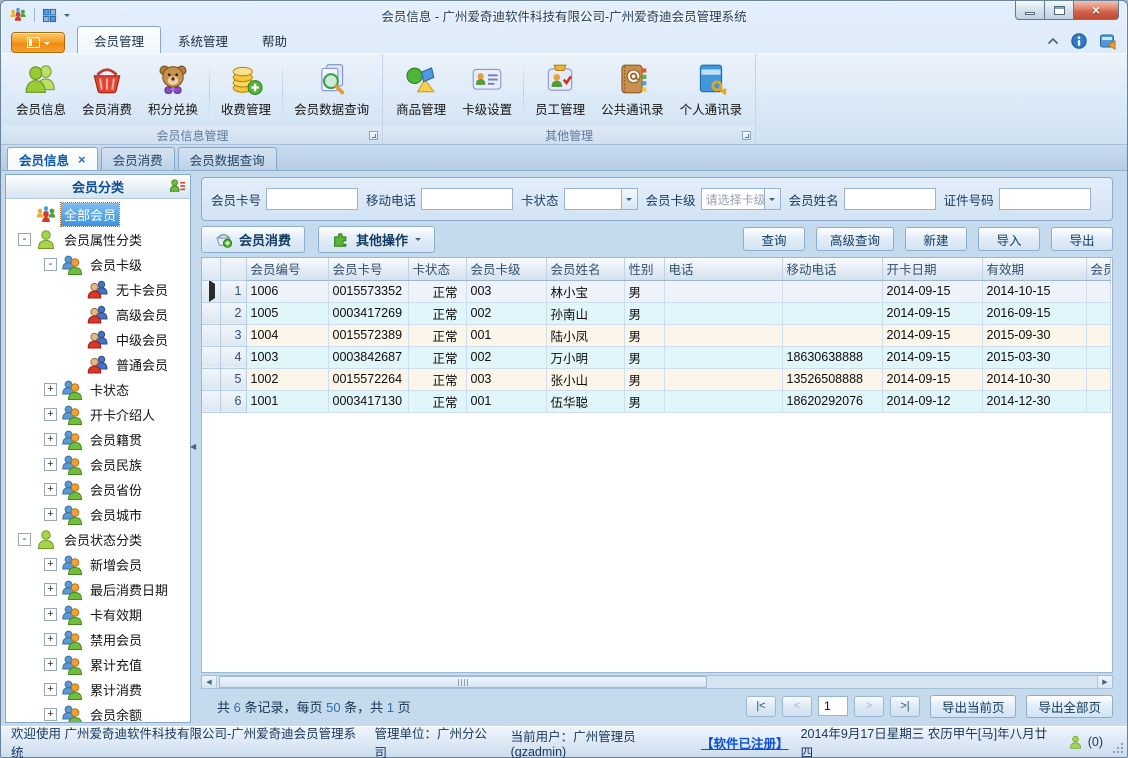 Image resolution: width=1128 pixels, height=758 pixels. Describe the element at coordinates (560, 91) in the screenshot. I see `ribbon-button: 员工管理` at that location.